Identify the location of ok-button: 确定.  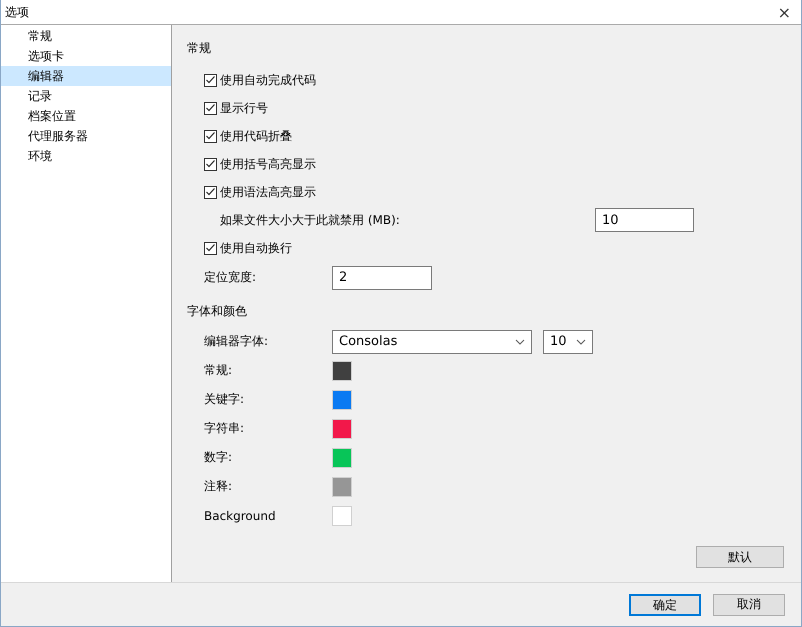
(665, 605).